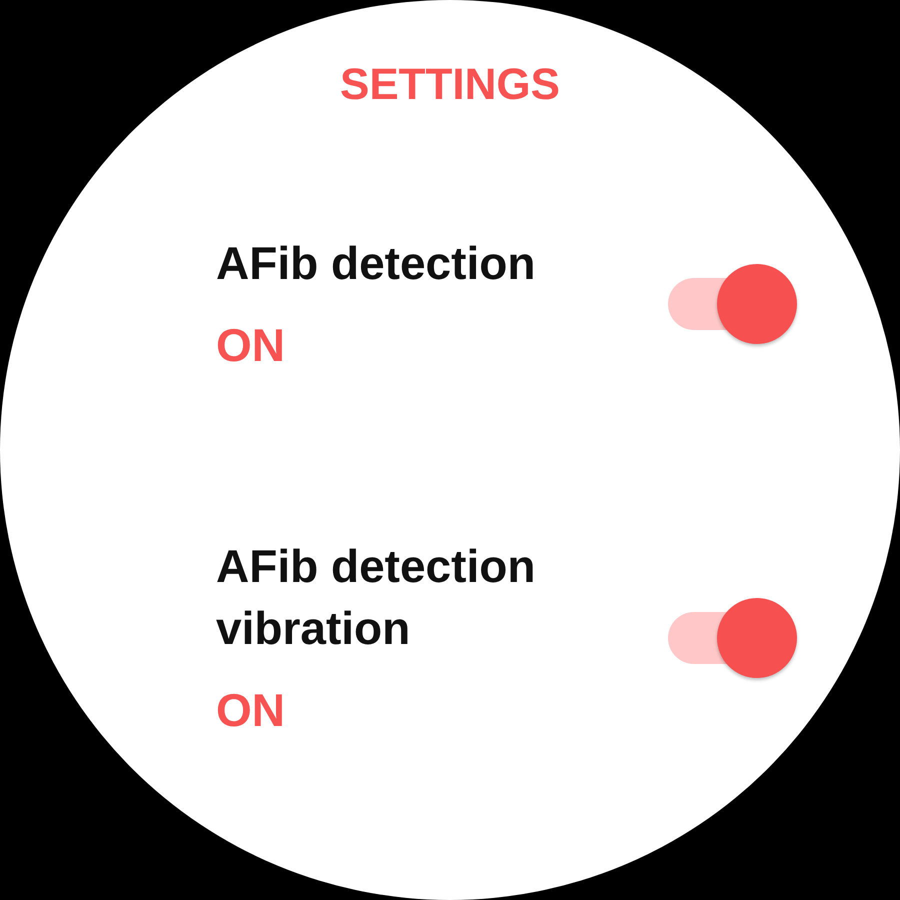 This screenshot has width=900, height=900. What do you see at coordinates (376, 263) in the screenshot?
I see `setting-label: AFib detection` at bounding box center [376, 263].